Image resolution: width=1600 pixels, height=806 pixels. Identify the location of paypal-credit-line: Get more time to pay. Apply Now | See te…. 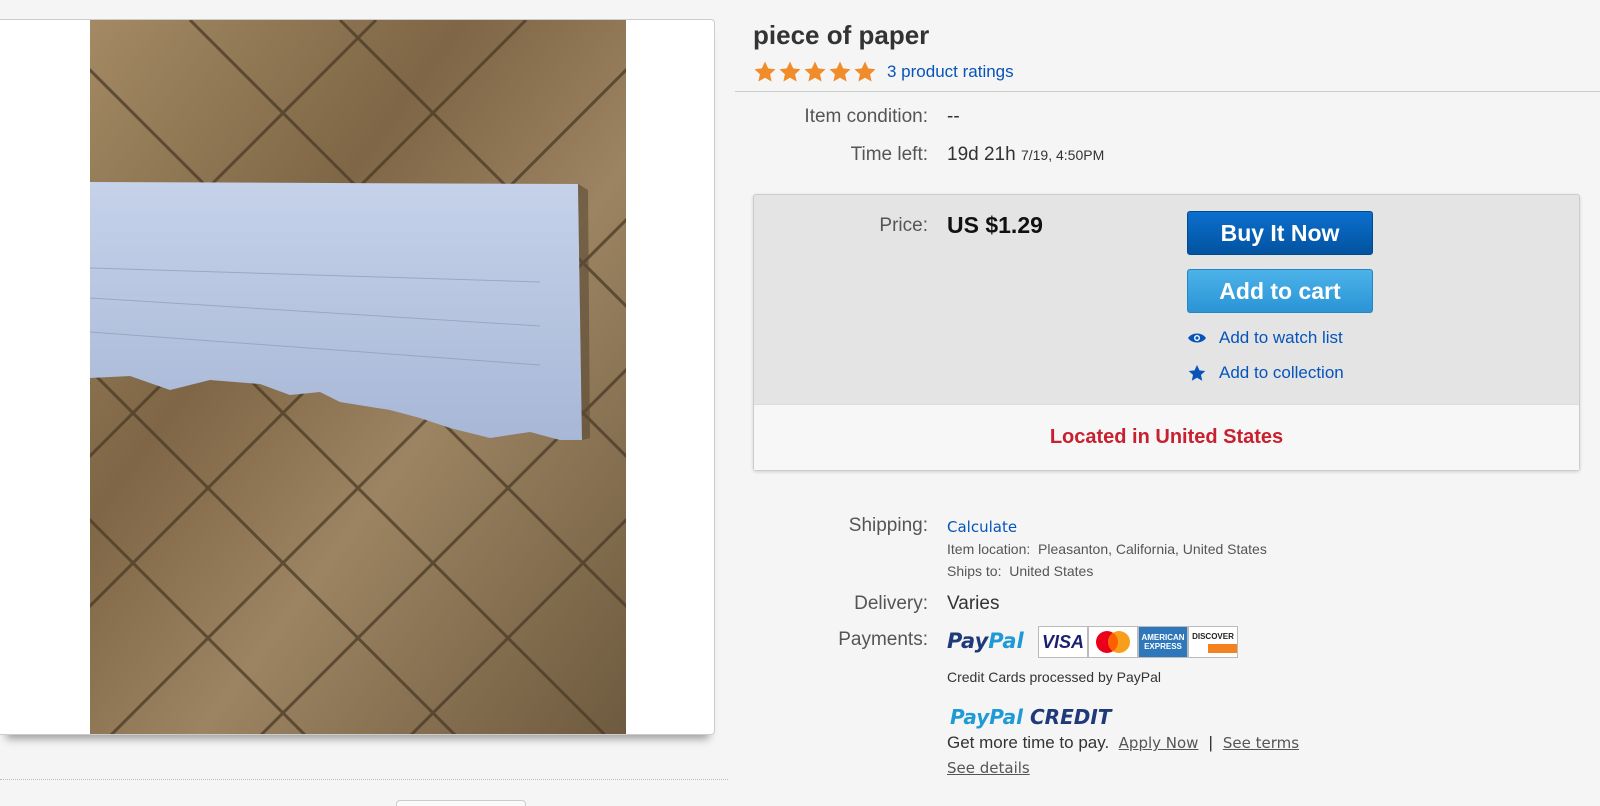
(1123, 743).